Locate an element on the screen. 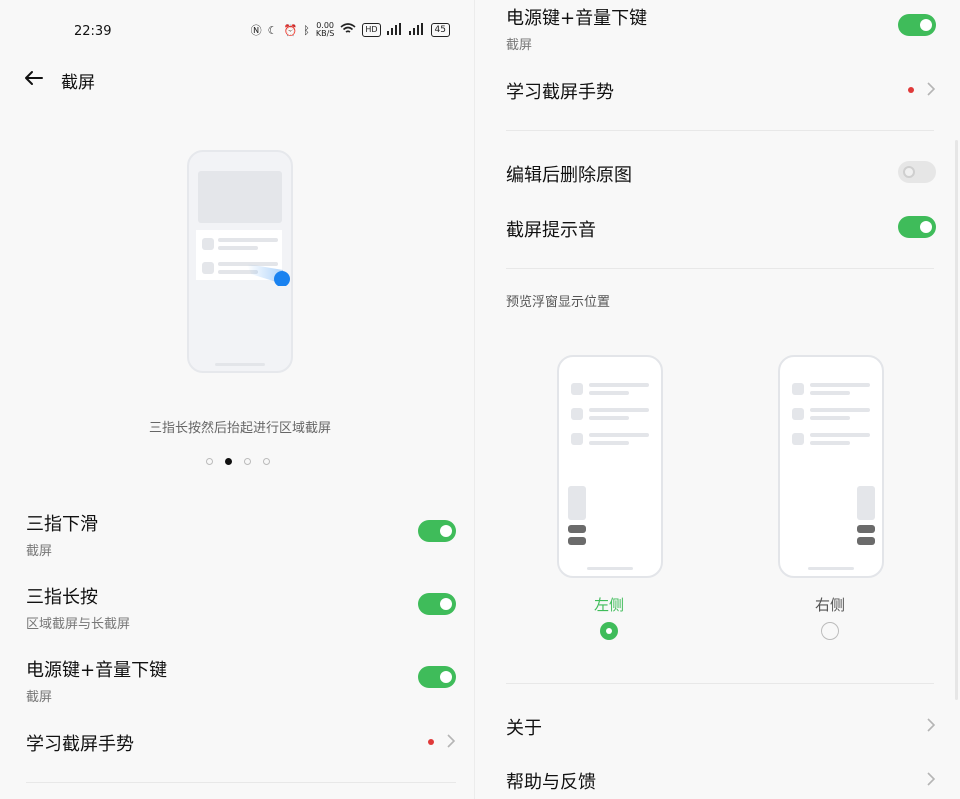 This screenshot has width=960, height=799. setting-label: 三指下滑 is located at coordinates (62, 524).